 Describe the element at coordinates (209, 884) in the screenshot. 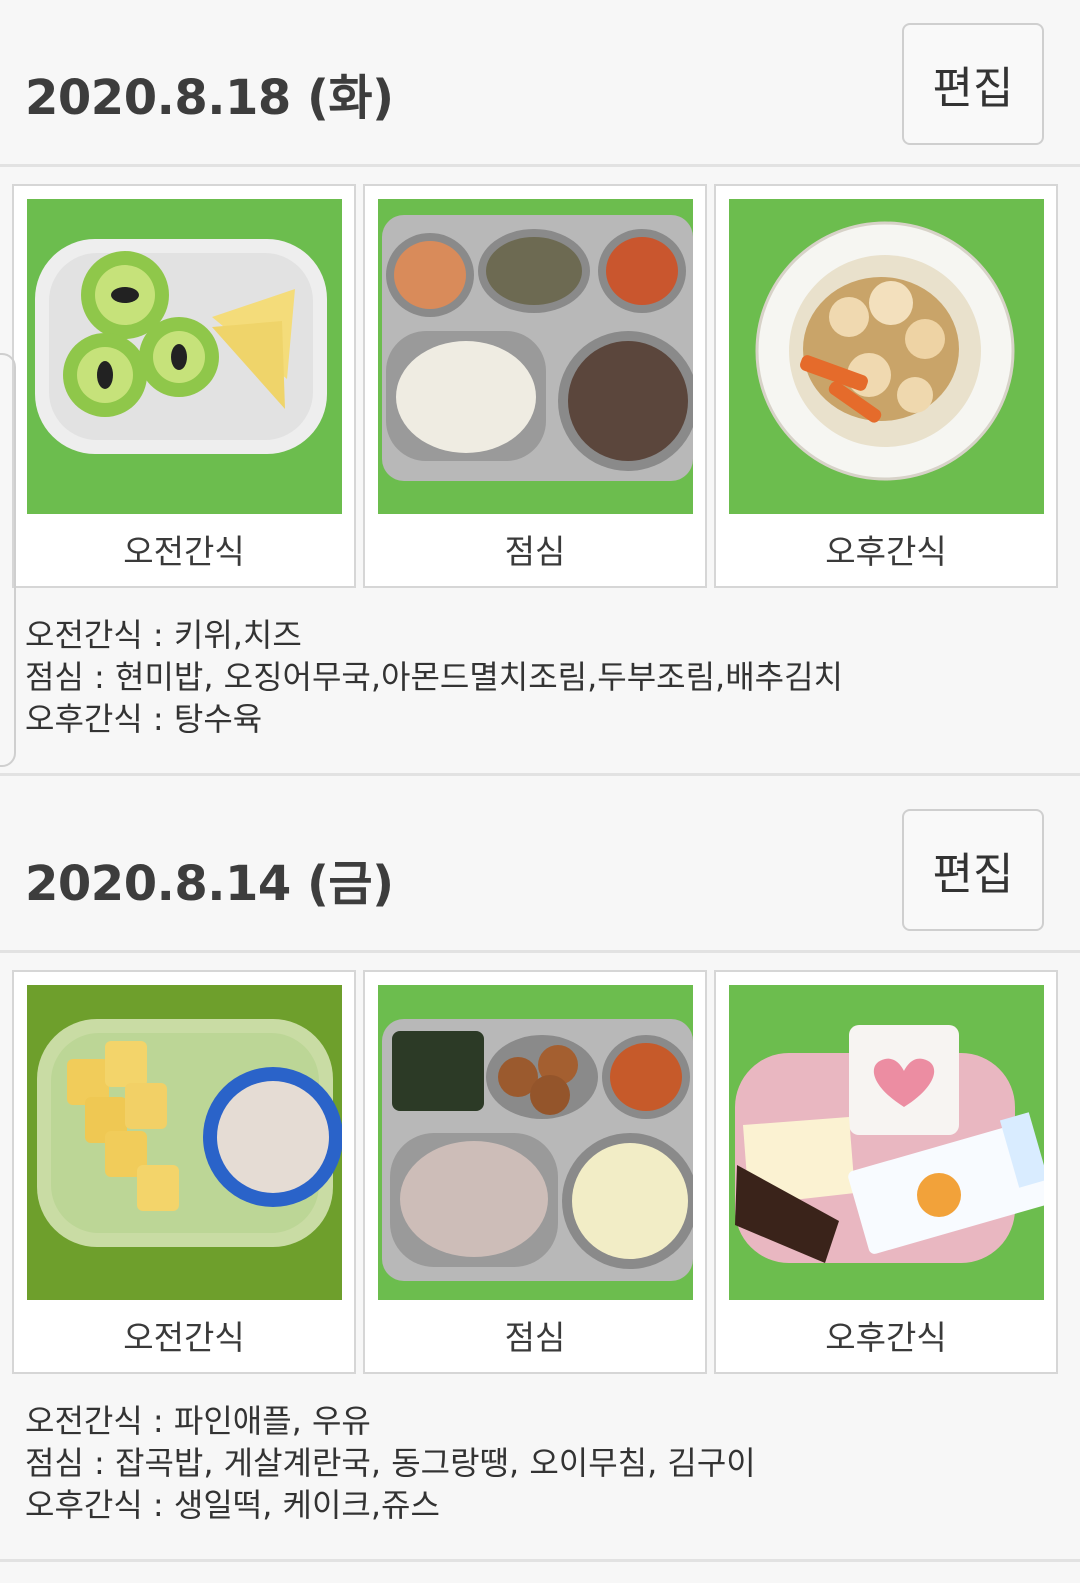

I see `date-title: 2020.8.14 (금)` at that location.